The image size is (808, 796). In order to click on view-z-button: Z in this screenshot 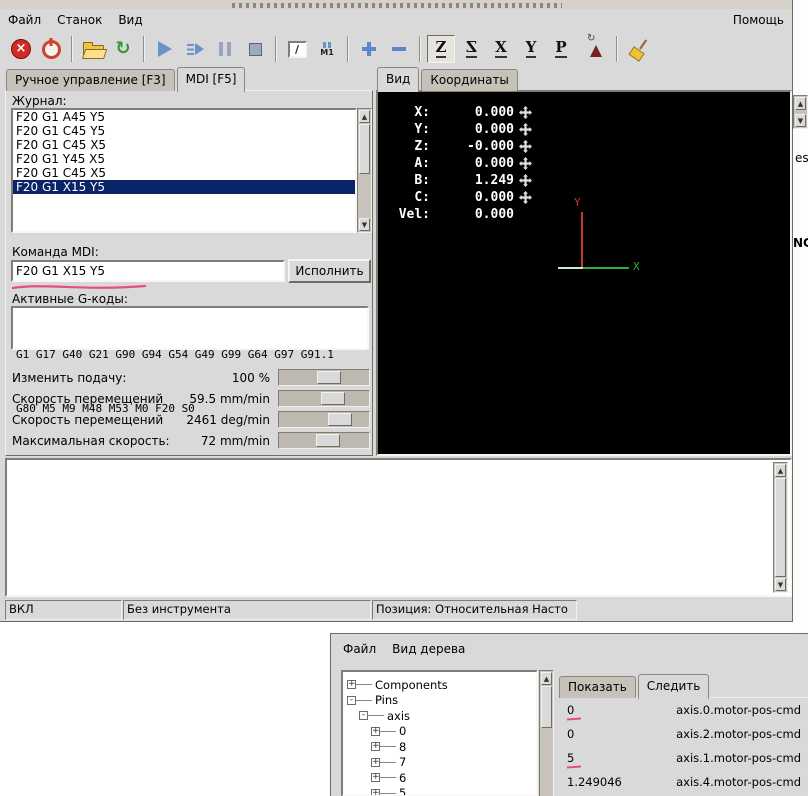, I will do `click(441, 49)`.